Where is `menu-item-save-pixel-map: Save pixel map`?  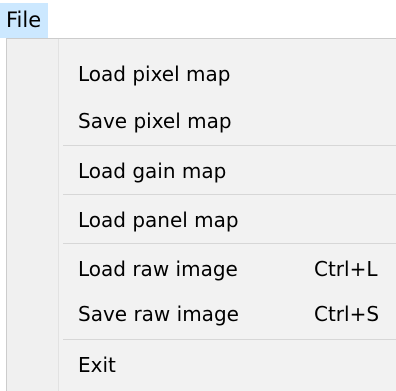
menu-item-save-pixel-map: Save pixel map is located at coordinates (201, 121).